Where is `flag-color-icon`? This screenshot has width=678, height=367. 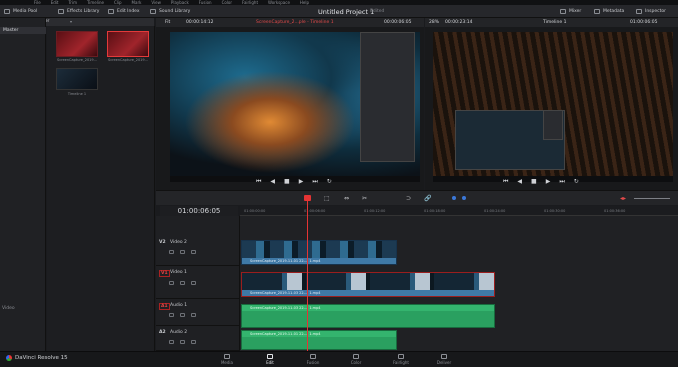
flag-color-icon is located at coordinates (454, 198).